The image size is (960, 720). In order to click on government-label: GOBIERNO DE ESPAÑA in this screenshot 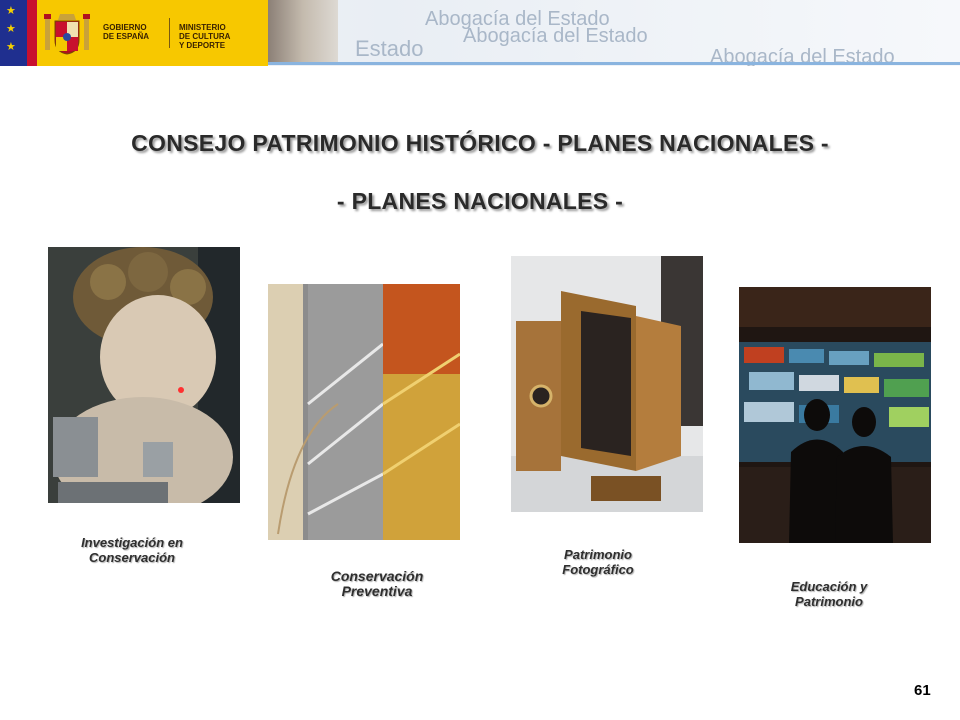, I will do `click(126, 32)`.